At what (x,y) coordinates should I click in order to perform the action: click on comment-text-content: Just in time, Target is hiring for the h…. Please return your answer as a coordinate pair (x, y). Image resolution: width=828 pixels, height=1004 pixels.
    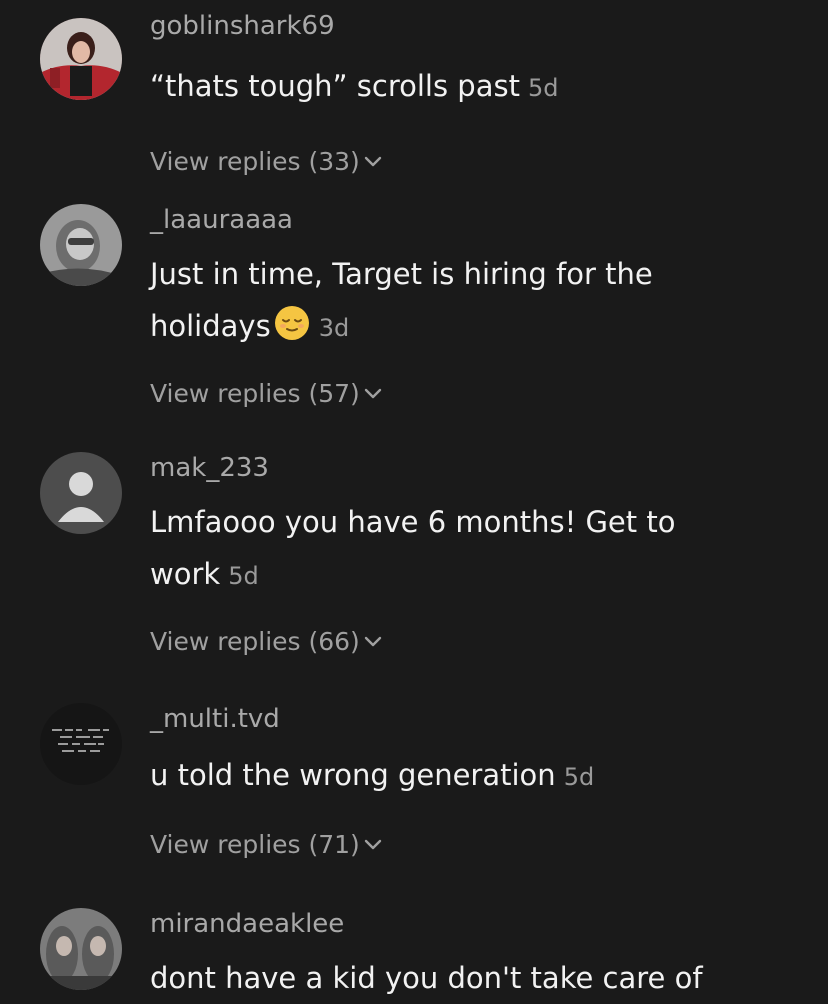
    Looking at the image, I should click on (401, 300).